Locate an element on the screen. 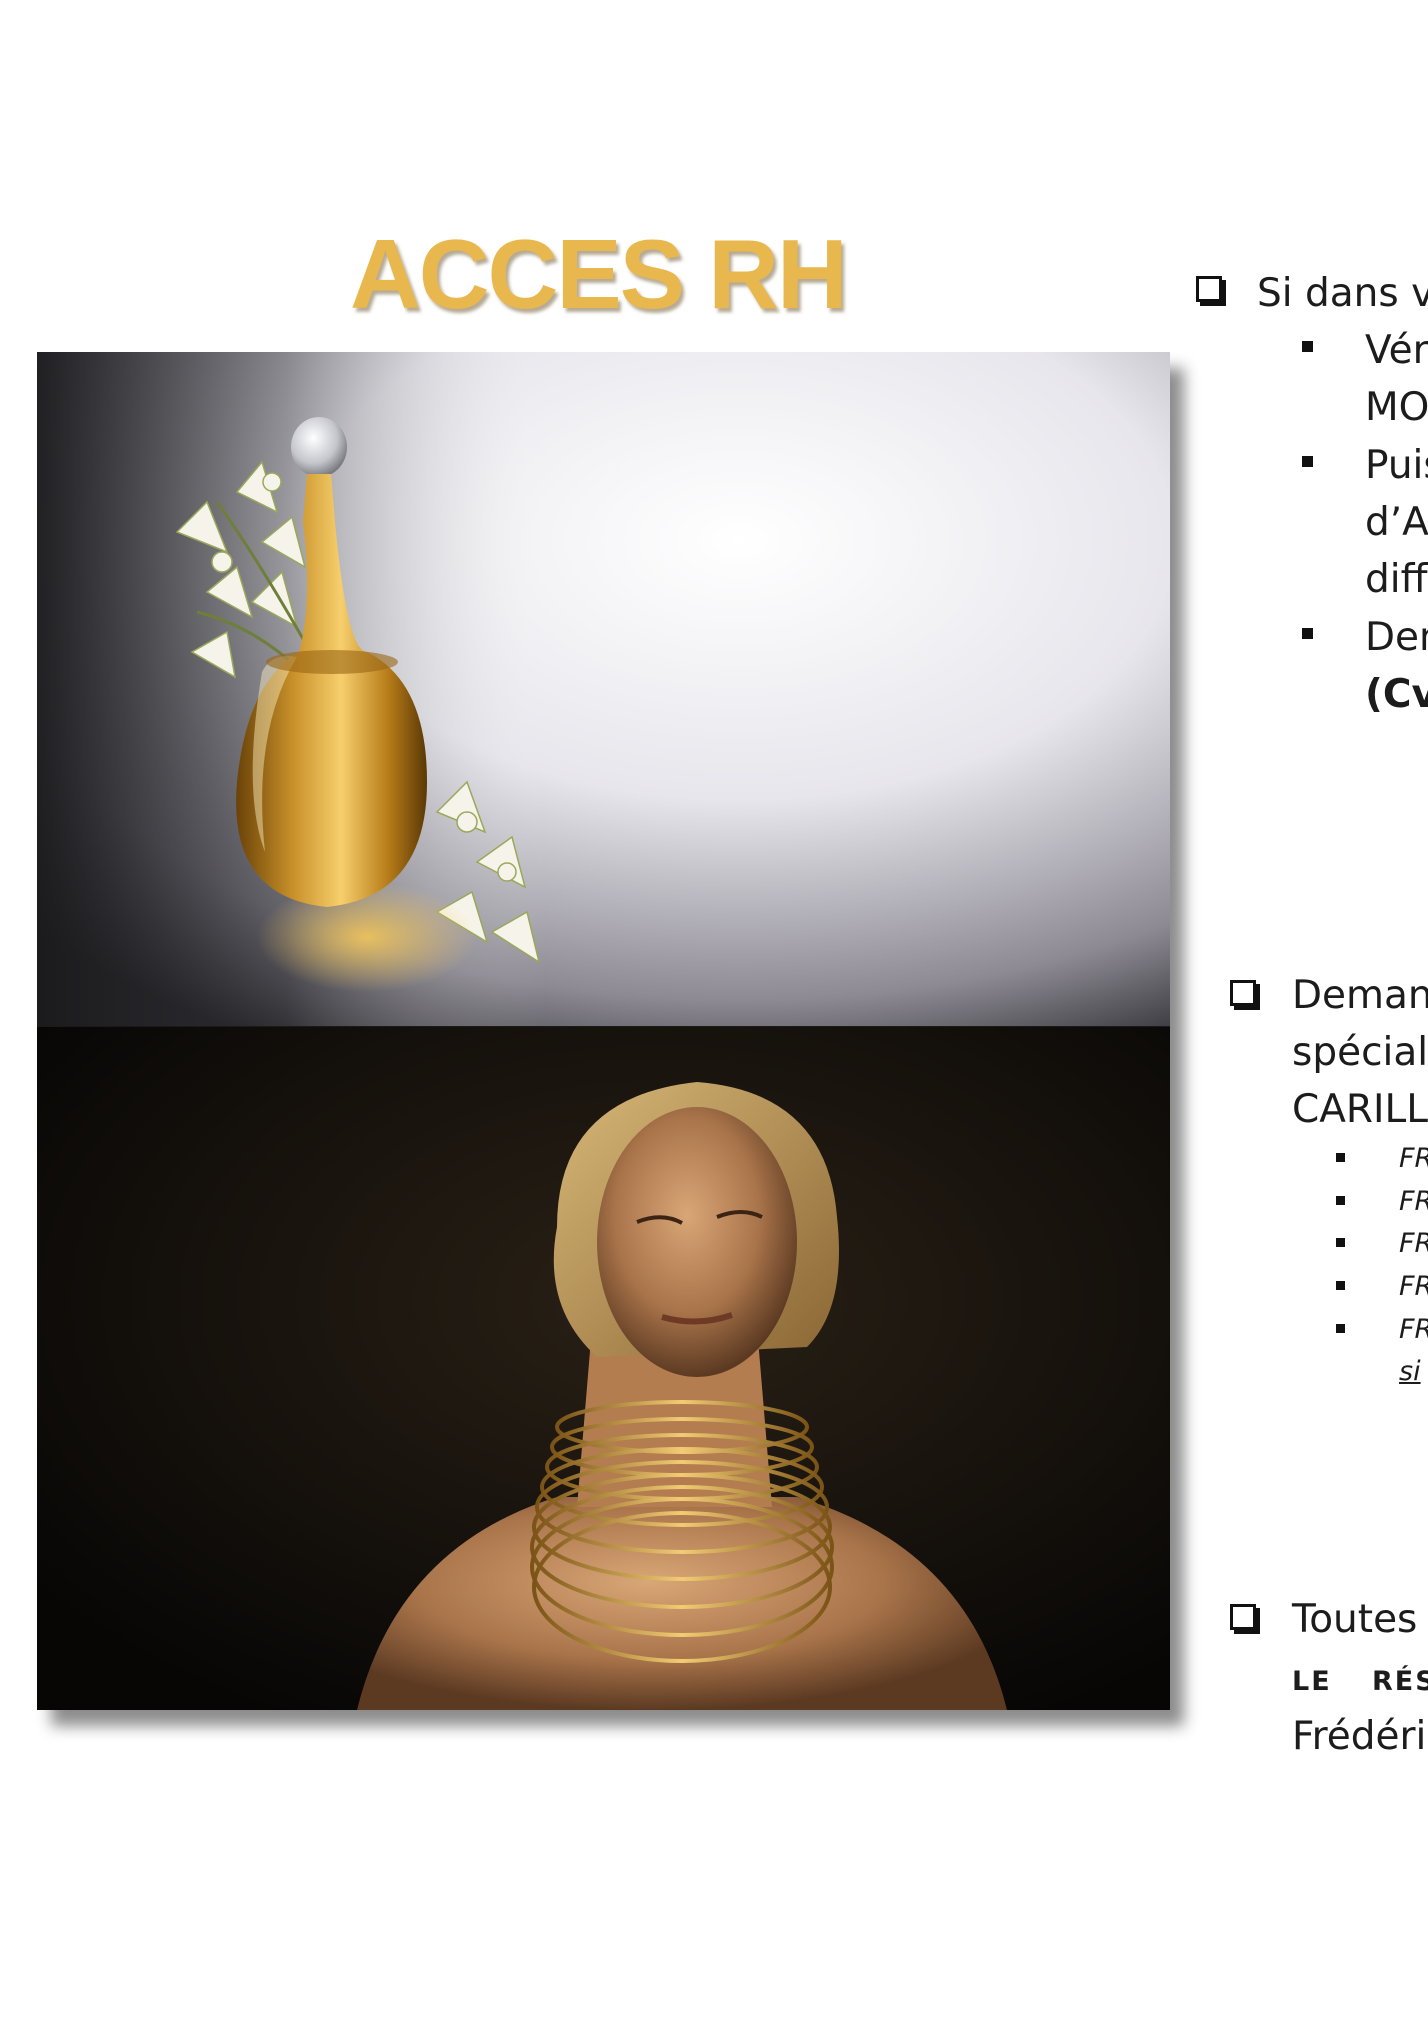 The width and height of the screenshot is (1428, 2018). section2-sub-bullet-3: FR is located at coordinates (1413, 1243).